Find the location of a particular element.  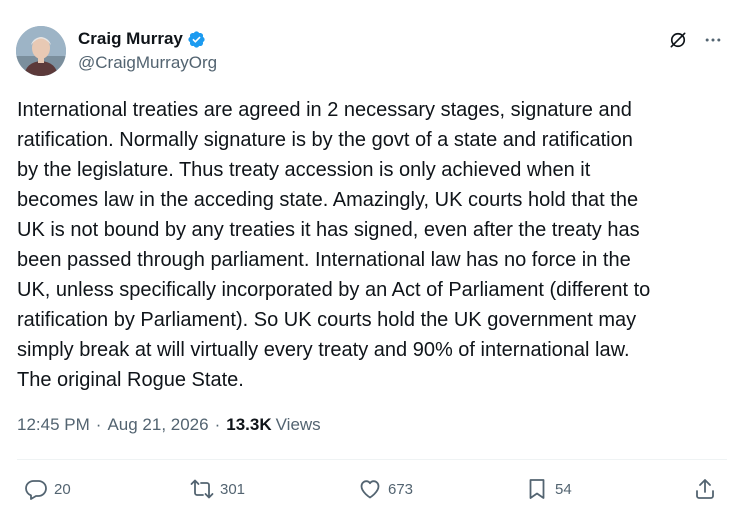

tweet-metadata: 12:45 PM · Aug 21, 2026 · 13.3K Views is located at coordinates (169, 425).